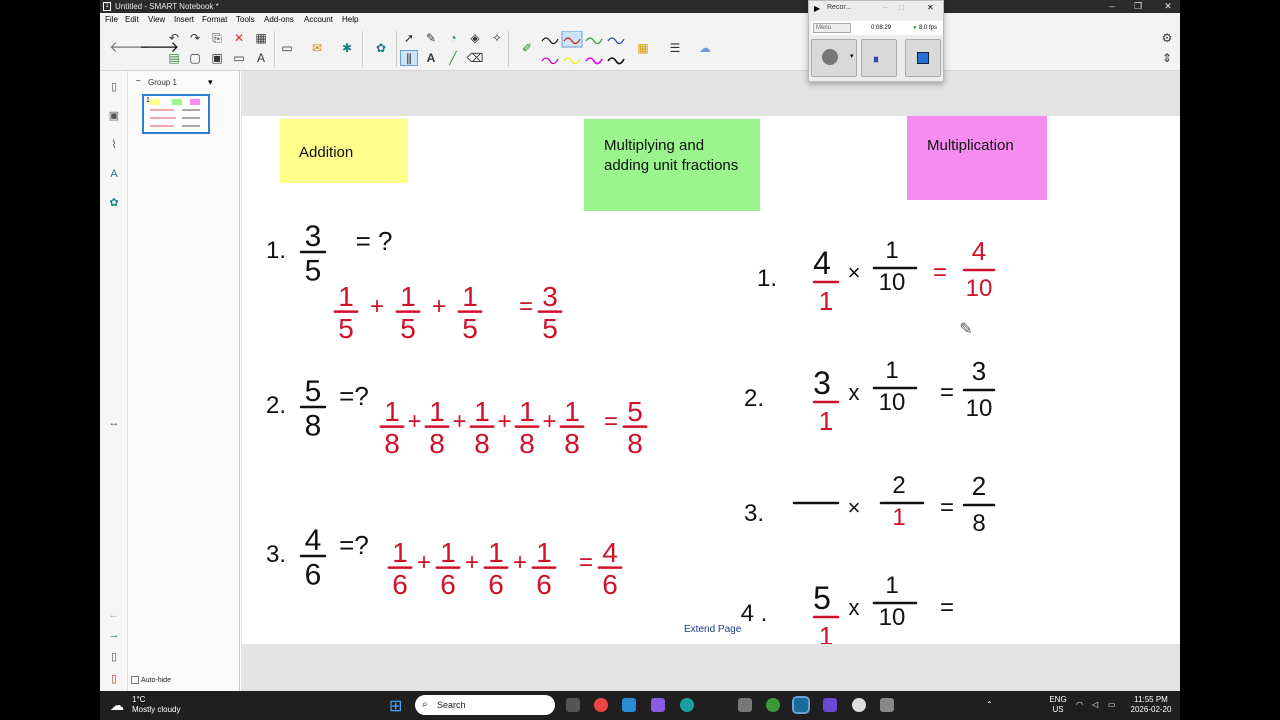  Describe the element at coordinates (395, 706) in the screenshot. I see `windows-start-icon: ⊞` at that location.